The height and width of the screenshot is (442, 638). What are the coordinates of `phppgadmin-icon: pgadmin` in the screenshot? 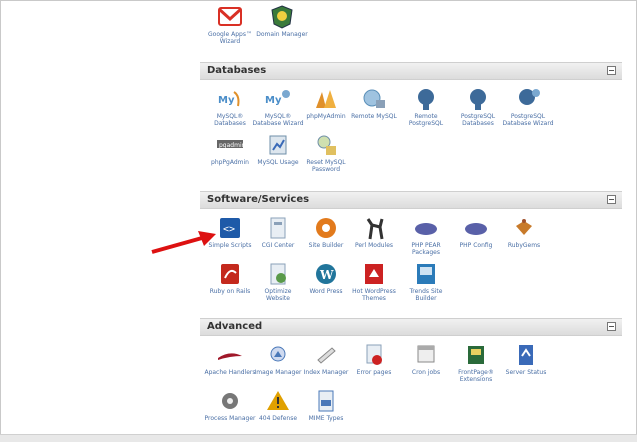 It's located at (230, 144).